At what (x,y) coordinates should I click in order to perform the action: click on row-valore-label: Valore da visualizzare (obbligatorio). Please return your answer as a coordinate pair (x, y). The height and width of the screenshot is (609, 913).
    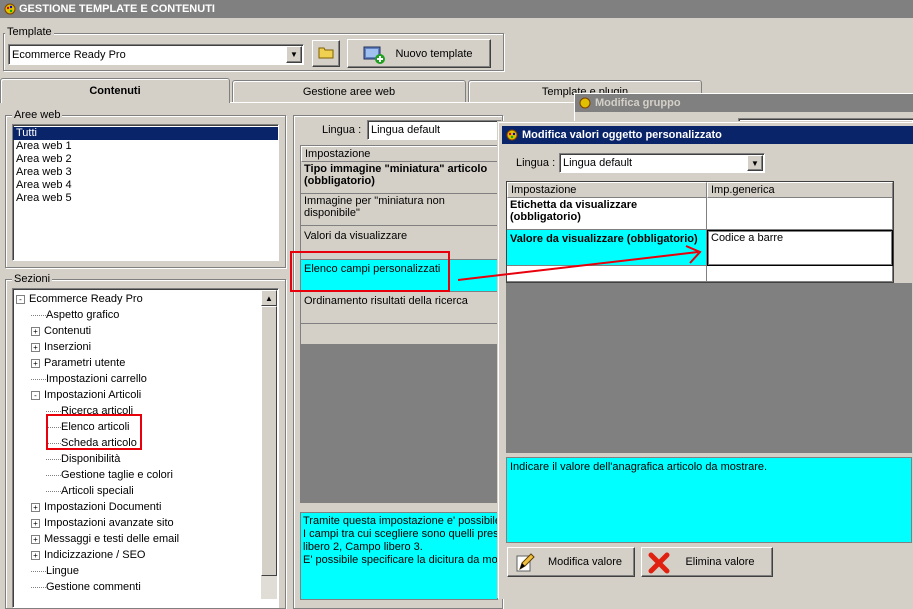
    Looking at the image, I should click on (607, 248).